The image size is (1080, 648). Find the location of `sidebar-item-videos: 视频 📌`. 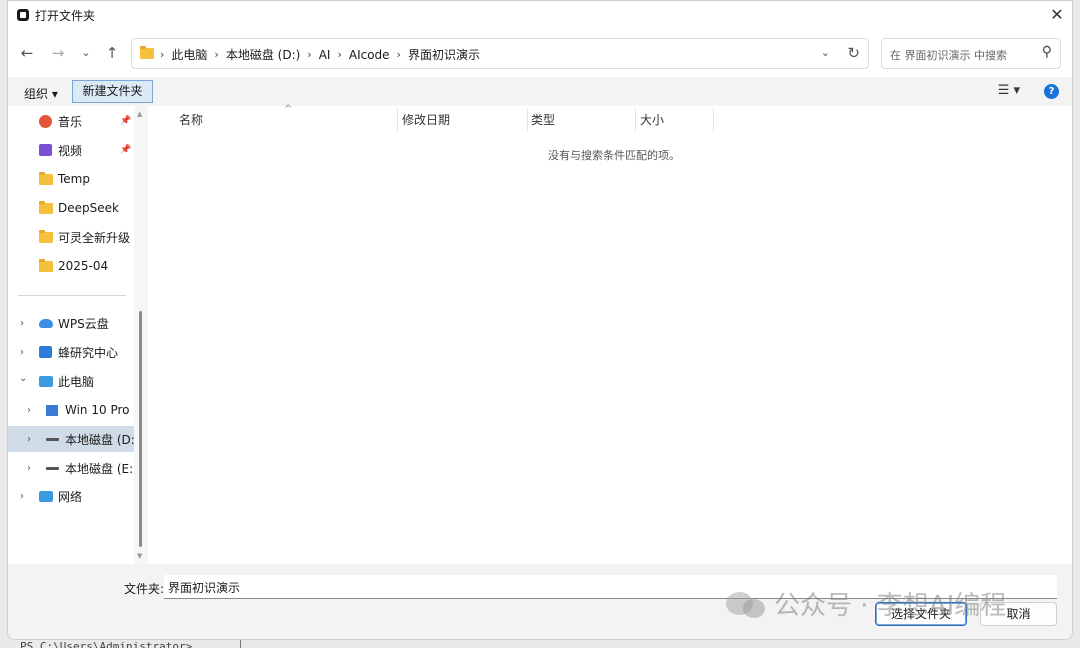

sidebar-item-videos: 视频 📌 is located at coordinates (71, 150).